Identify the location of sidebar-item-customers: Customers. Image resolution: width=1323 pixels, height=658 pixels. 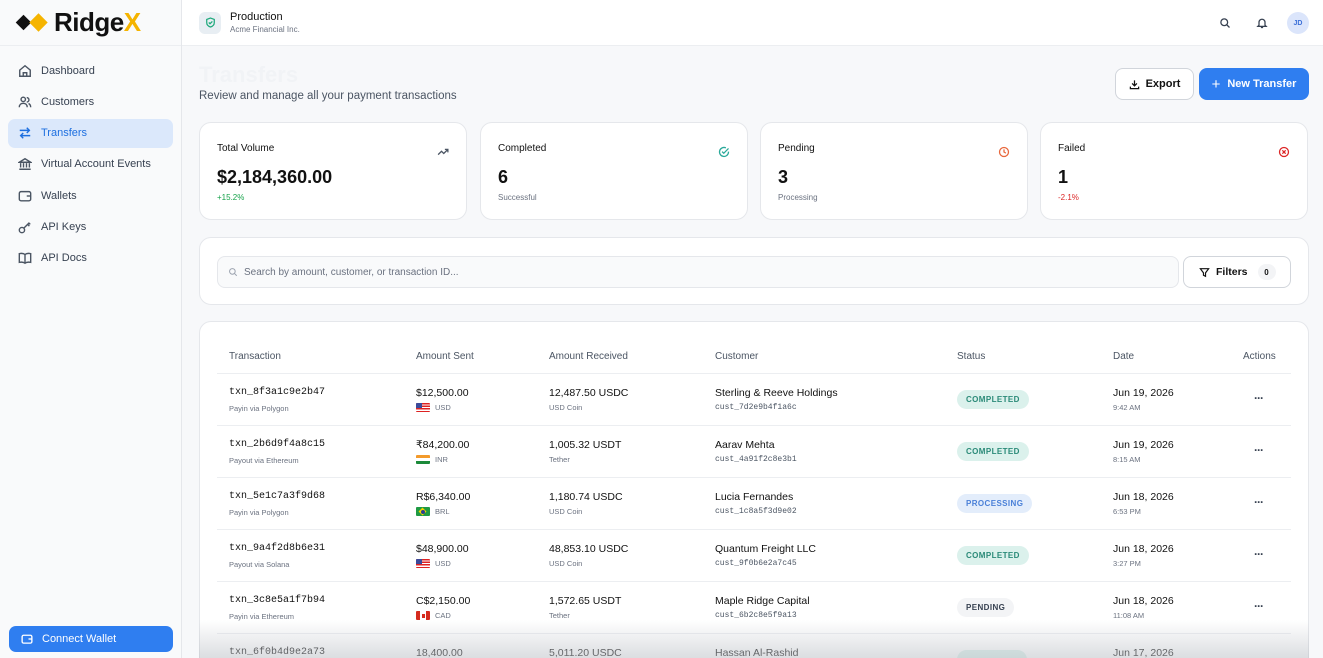
(90, 101).